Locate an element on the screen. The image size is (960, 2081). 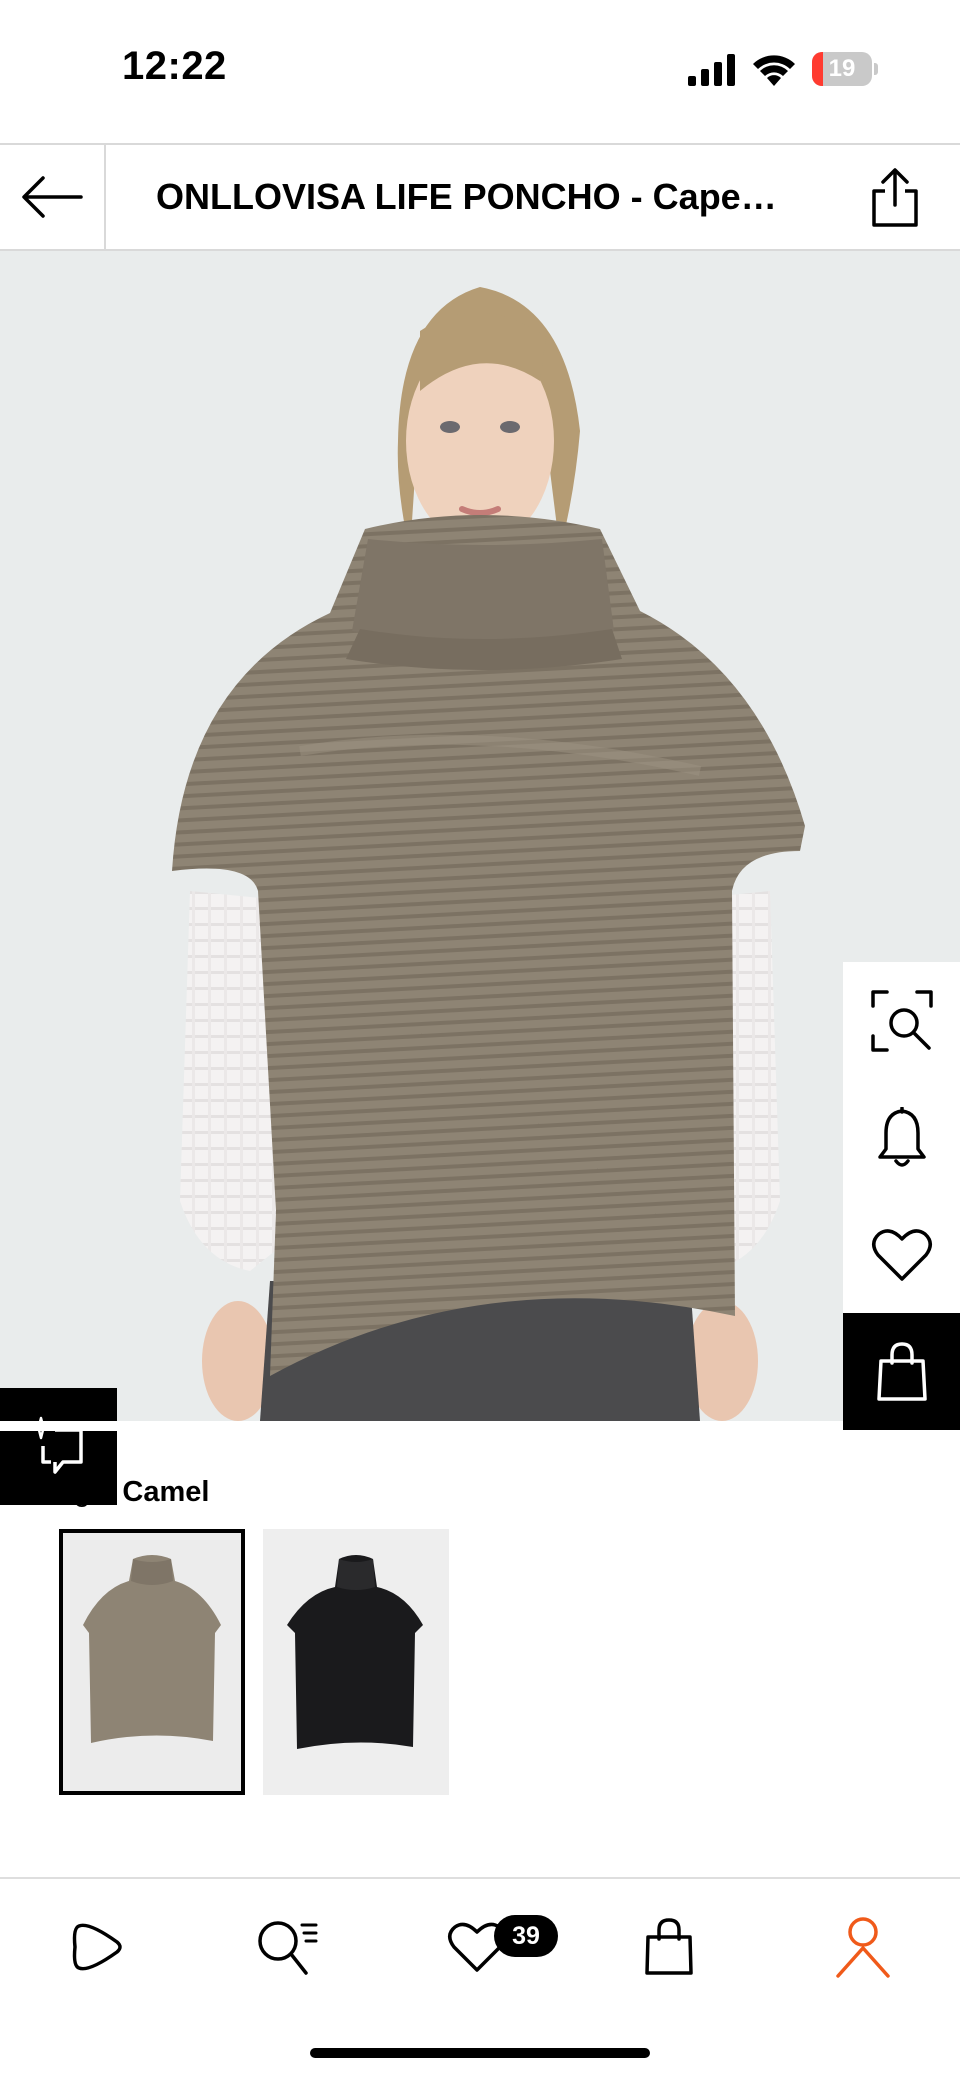
search-list-icon is located at coordinates (288, 1948).